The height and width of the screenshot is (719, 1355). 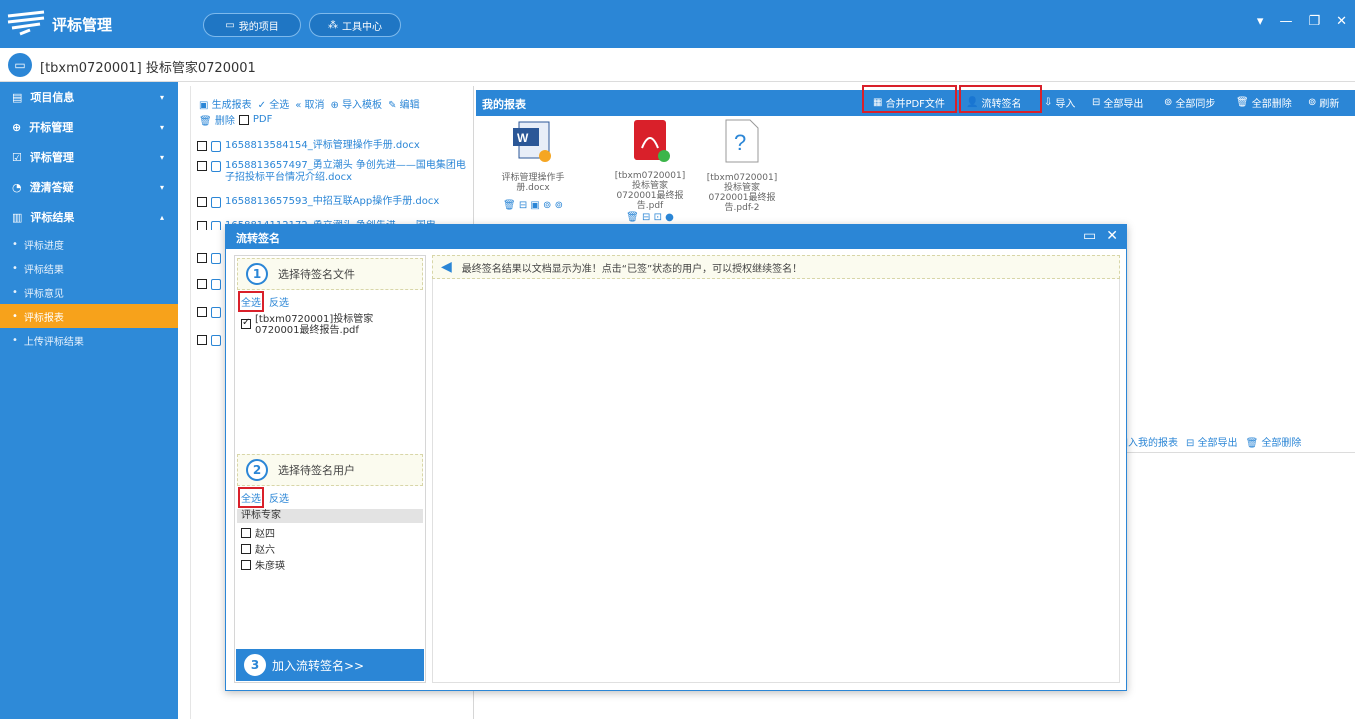 I want to click on report-file-card: W 评标管理操作手册.docx 🗑 ⊟ ▣ ⊚ ⊚, so click(x=533, y=164).